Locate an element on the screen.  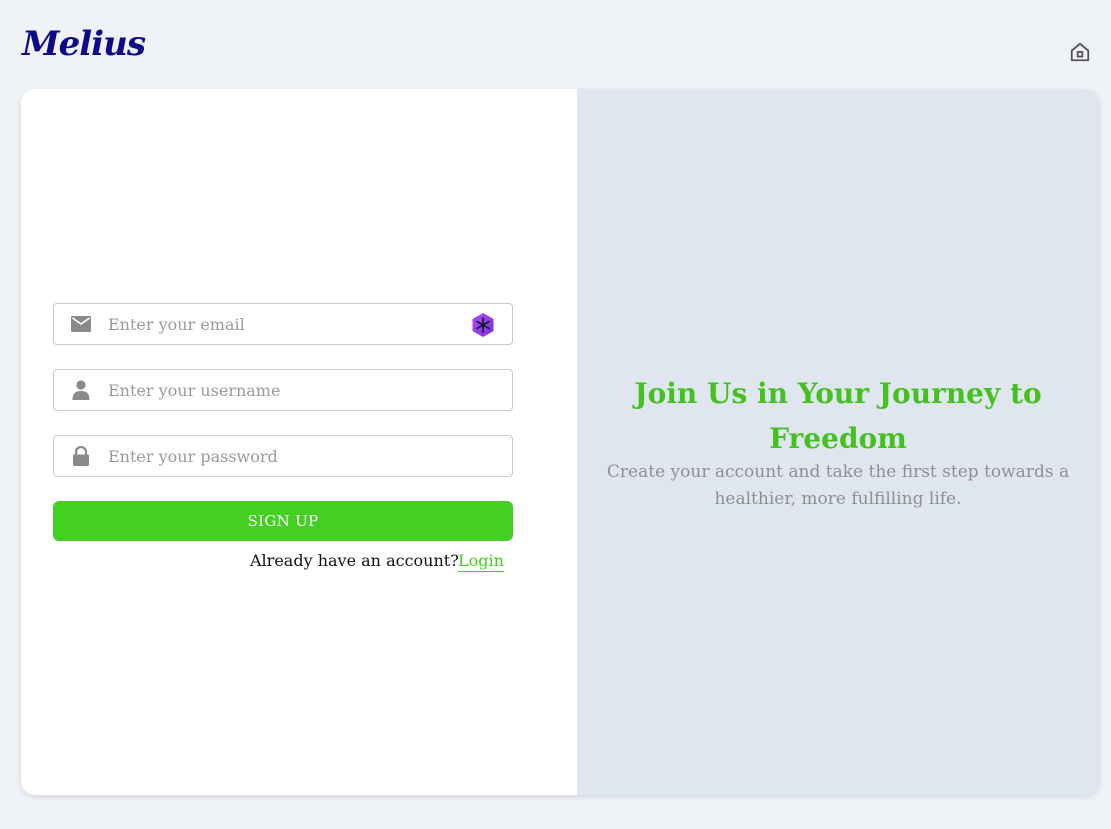
password-field is located at coordinates (283, 456).